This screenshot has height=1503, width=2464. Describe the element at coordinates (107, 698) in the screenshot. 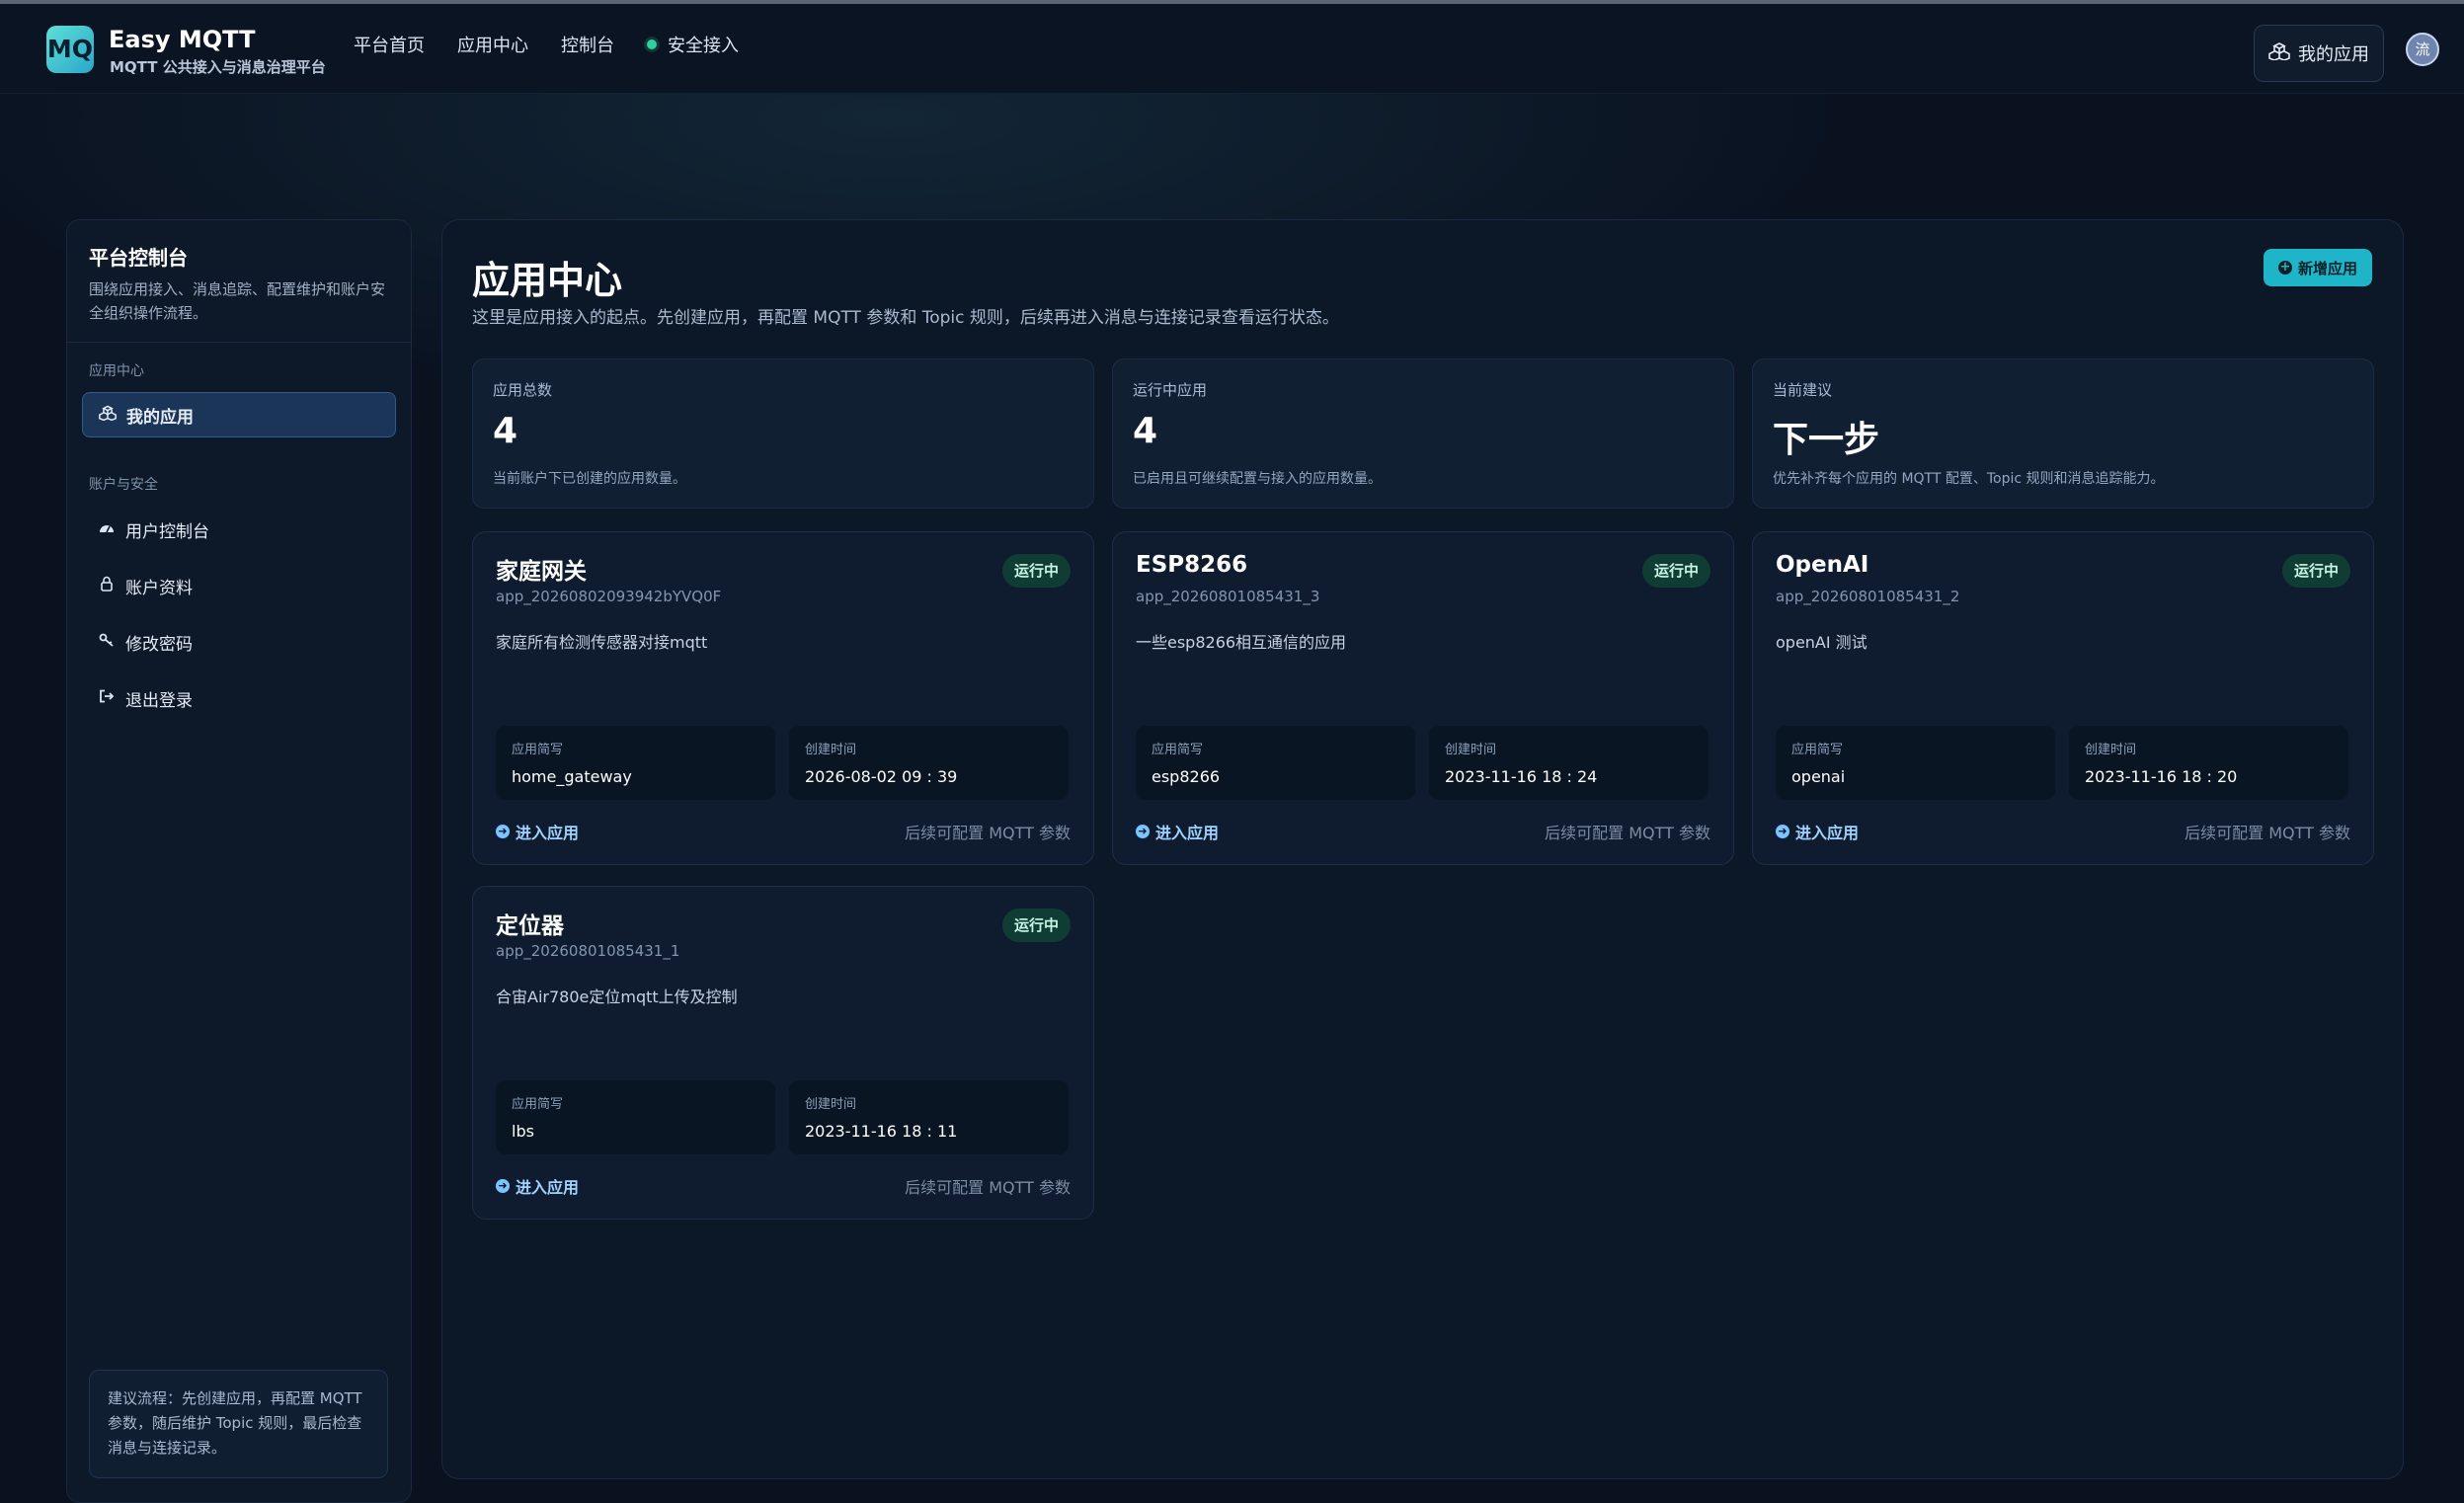

I see `sign-out-icon` at that location.